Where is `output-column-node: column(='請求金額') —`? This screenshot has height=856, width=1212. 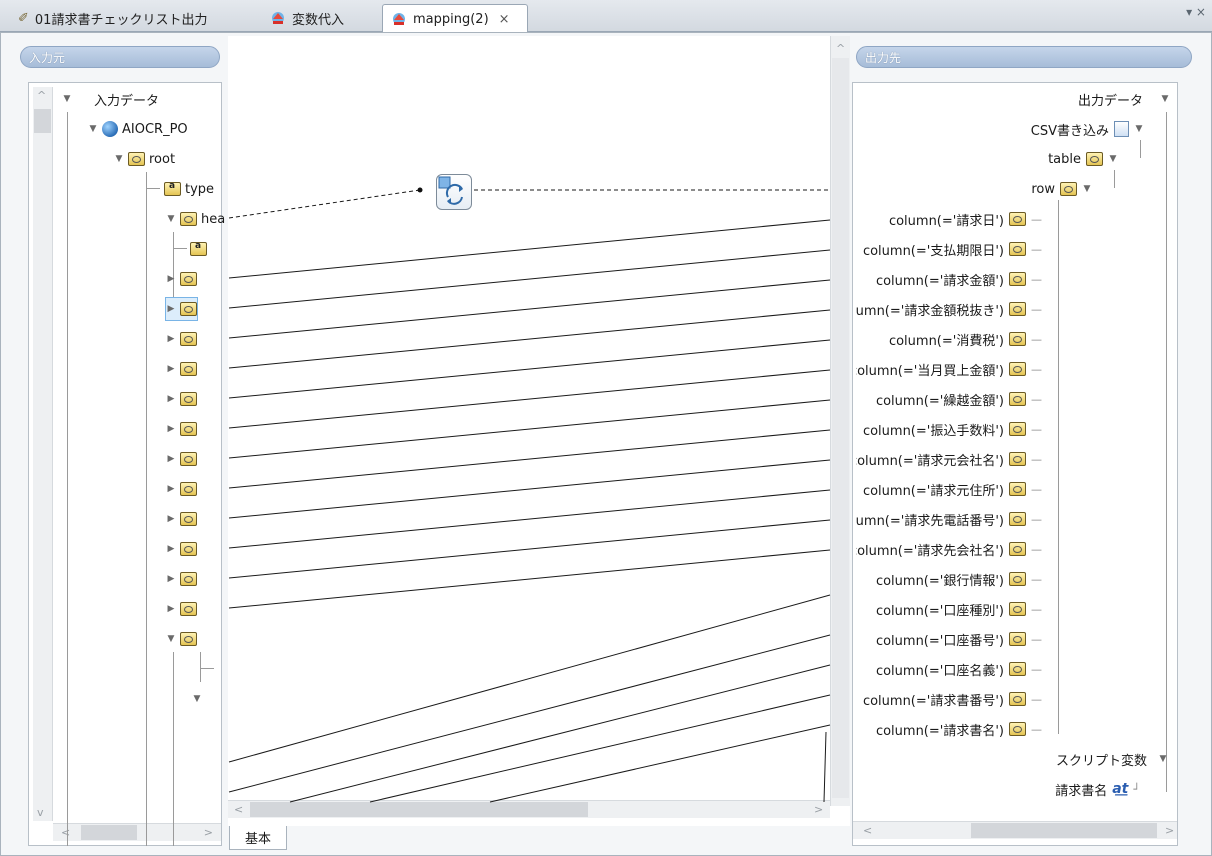
output-column-node: column(='請求金額') — is located at coordinates (959, 279).